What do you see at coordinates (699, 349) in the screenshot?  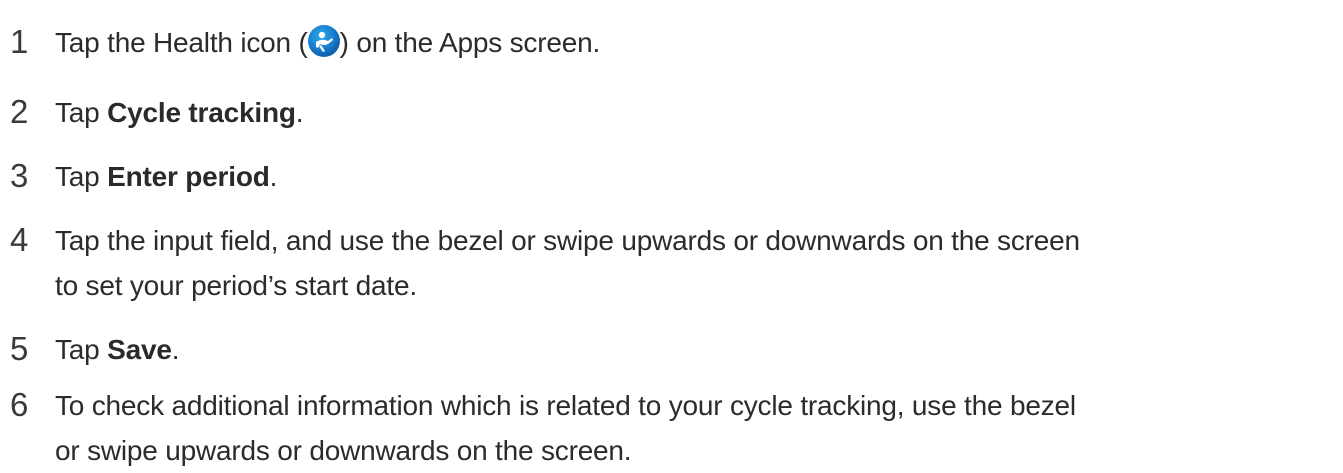 I see `step-text: Tap Save.` at bounding box center [699, 349].